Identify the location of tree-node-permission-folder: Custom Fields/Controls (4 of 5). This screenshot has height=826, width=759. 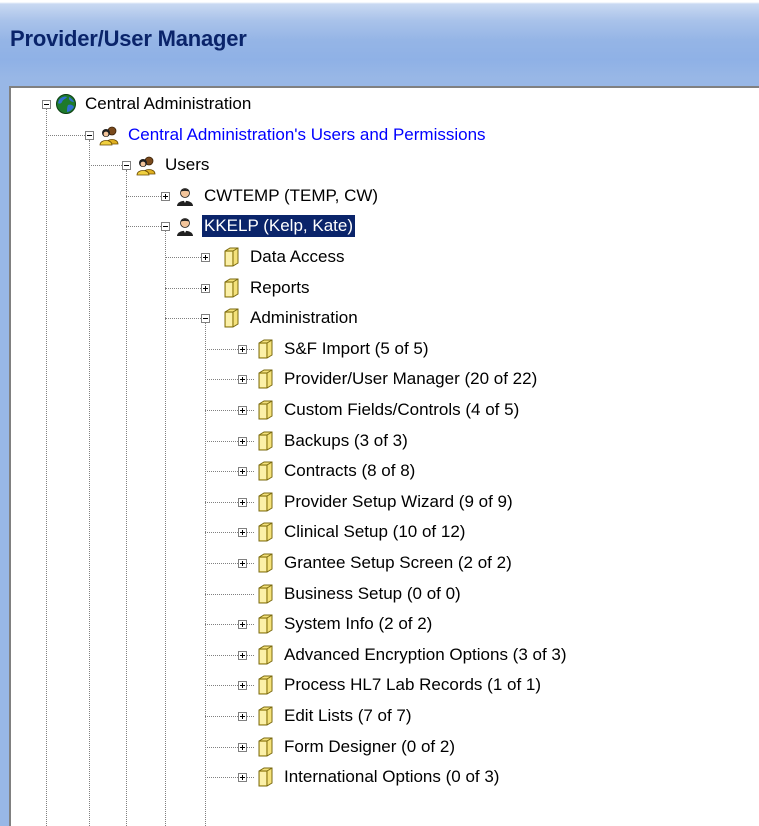
(387, 410).